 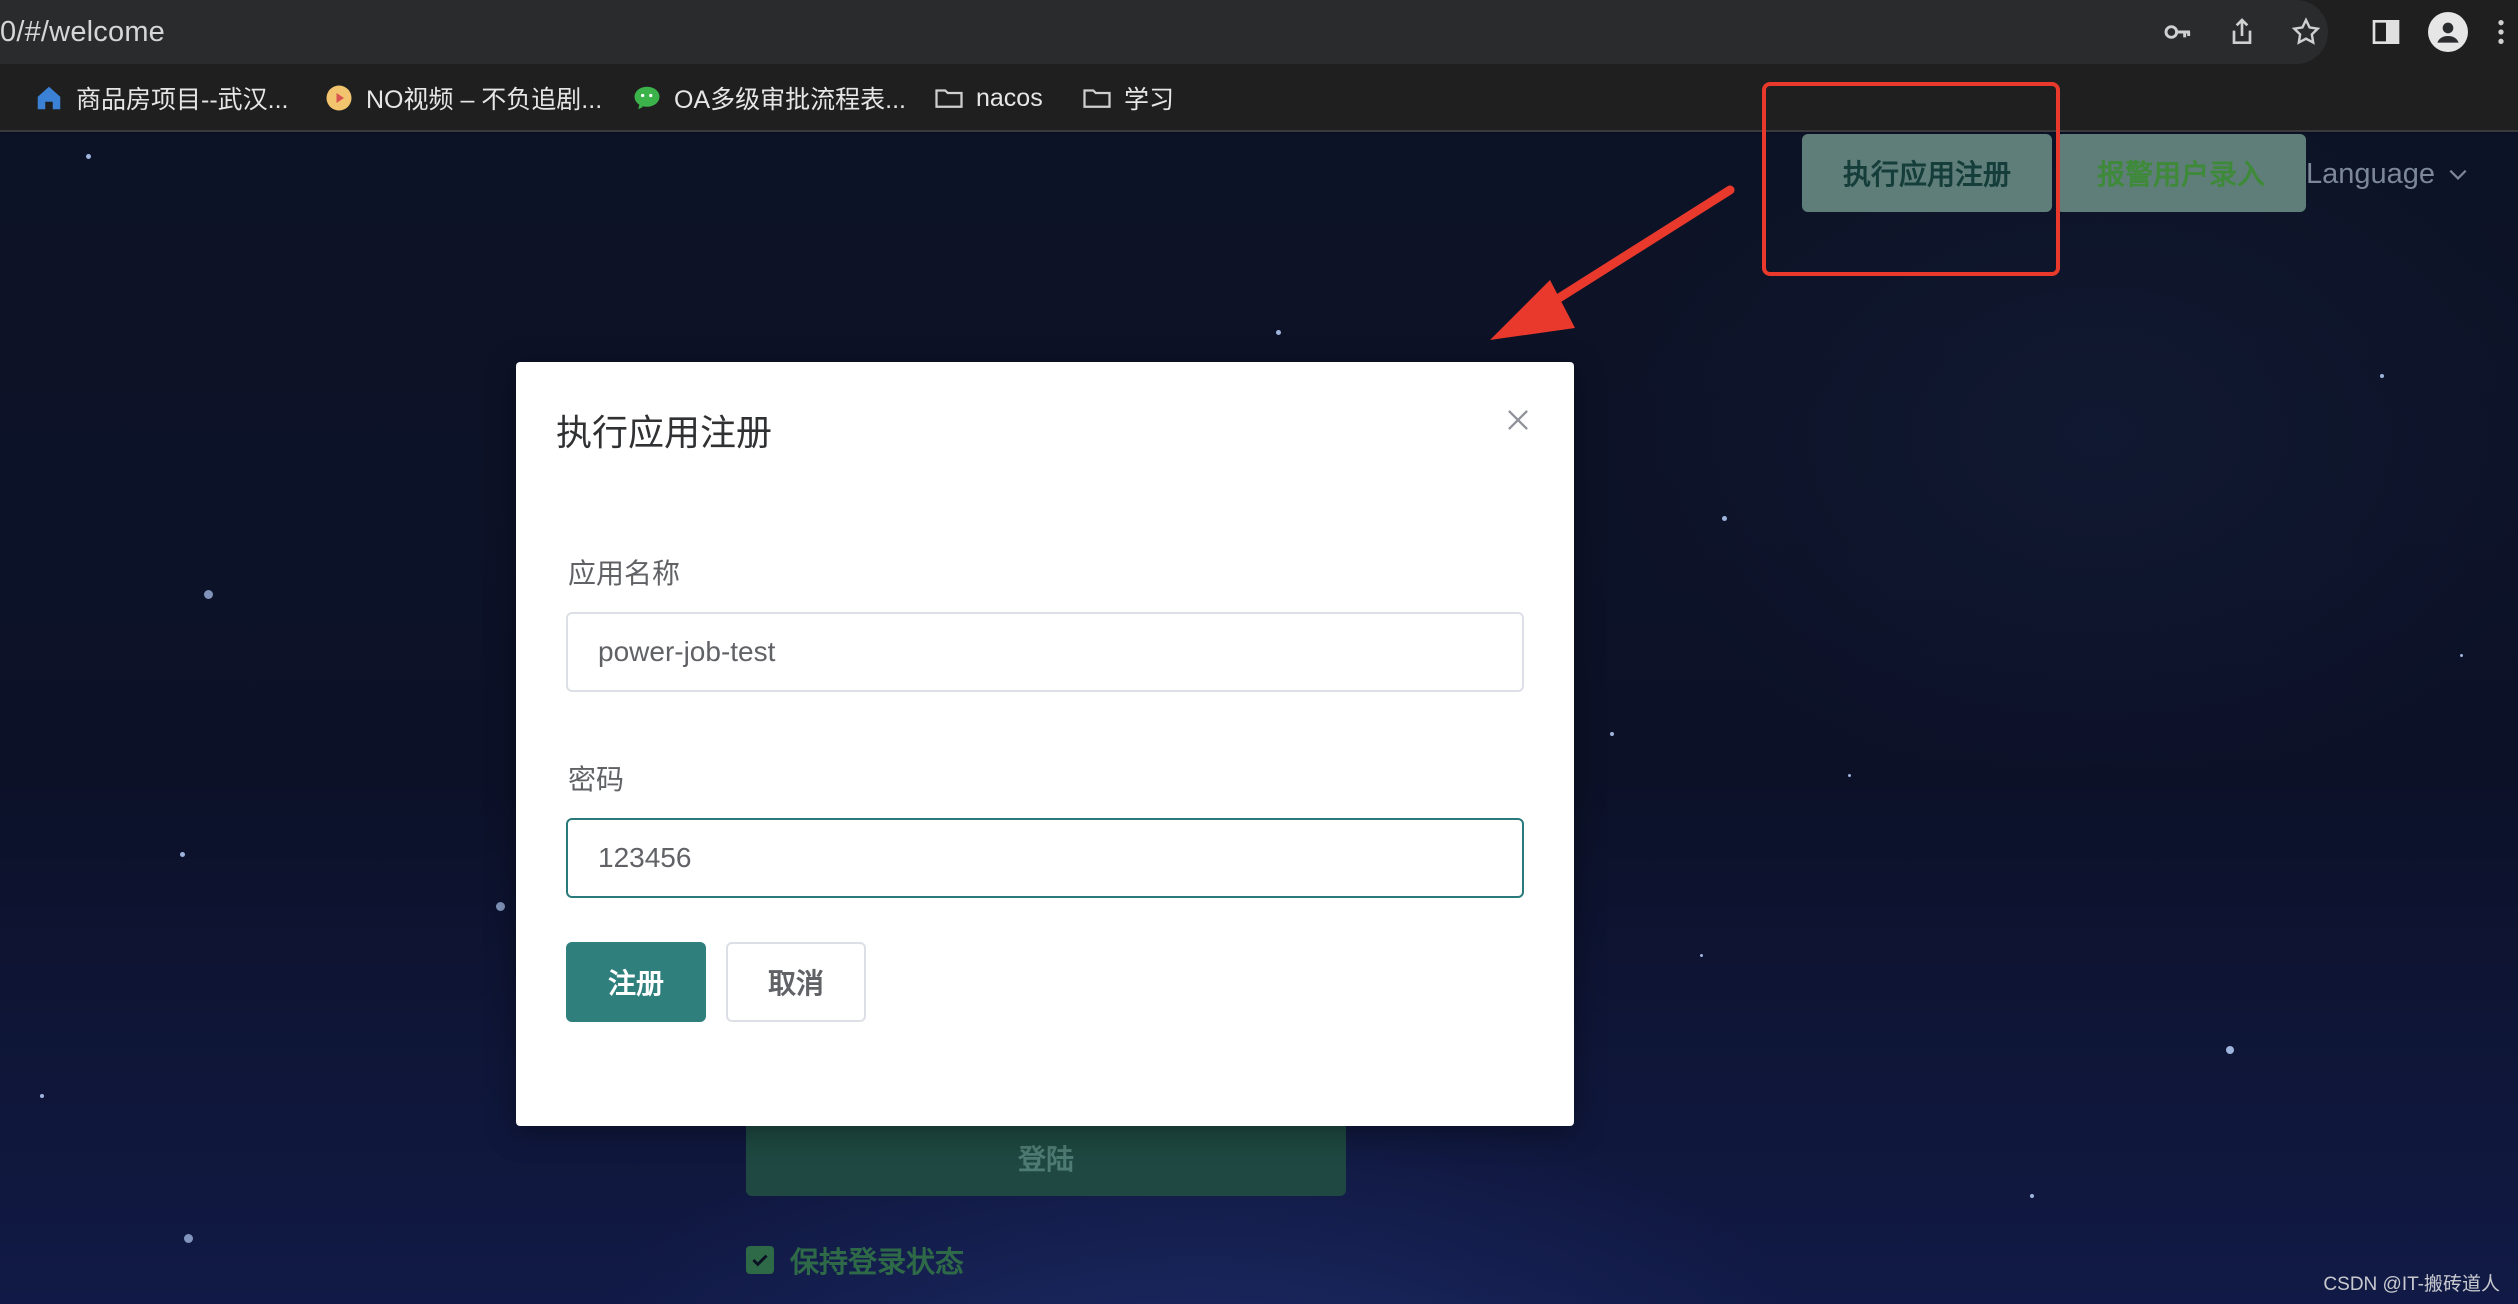 I want to click on watermark: CSDN @IT-搬砖道人, so click(x=2411, y=1284).